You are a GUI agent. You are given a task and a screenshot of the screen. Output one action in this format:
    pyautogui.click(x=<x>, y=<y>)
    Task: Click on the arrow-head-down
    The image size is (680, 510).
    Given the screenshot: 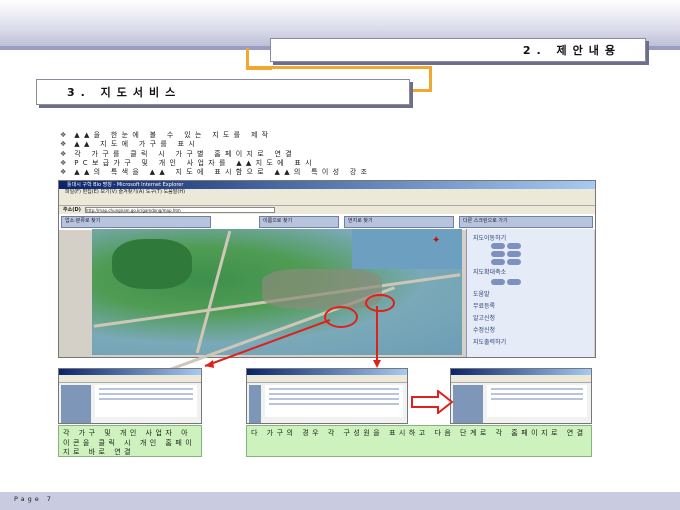 What is the action you would take?
    pyautogui.click(x=377, y=364)
    